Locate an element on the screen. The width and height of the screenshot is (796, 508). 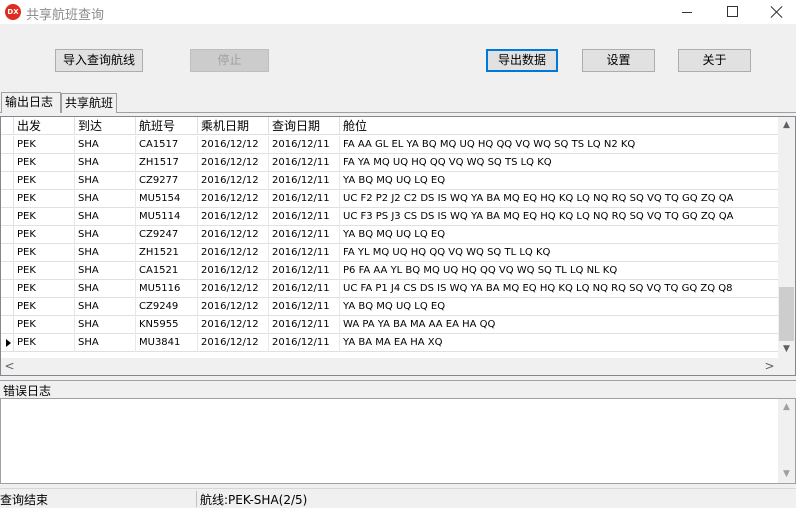
cell-flight-no: CZ9247 is located at coordinates (167, 235).